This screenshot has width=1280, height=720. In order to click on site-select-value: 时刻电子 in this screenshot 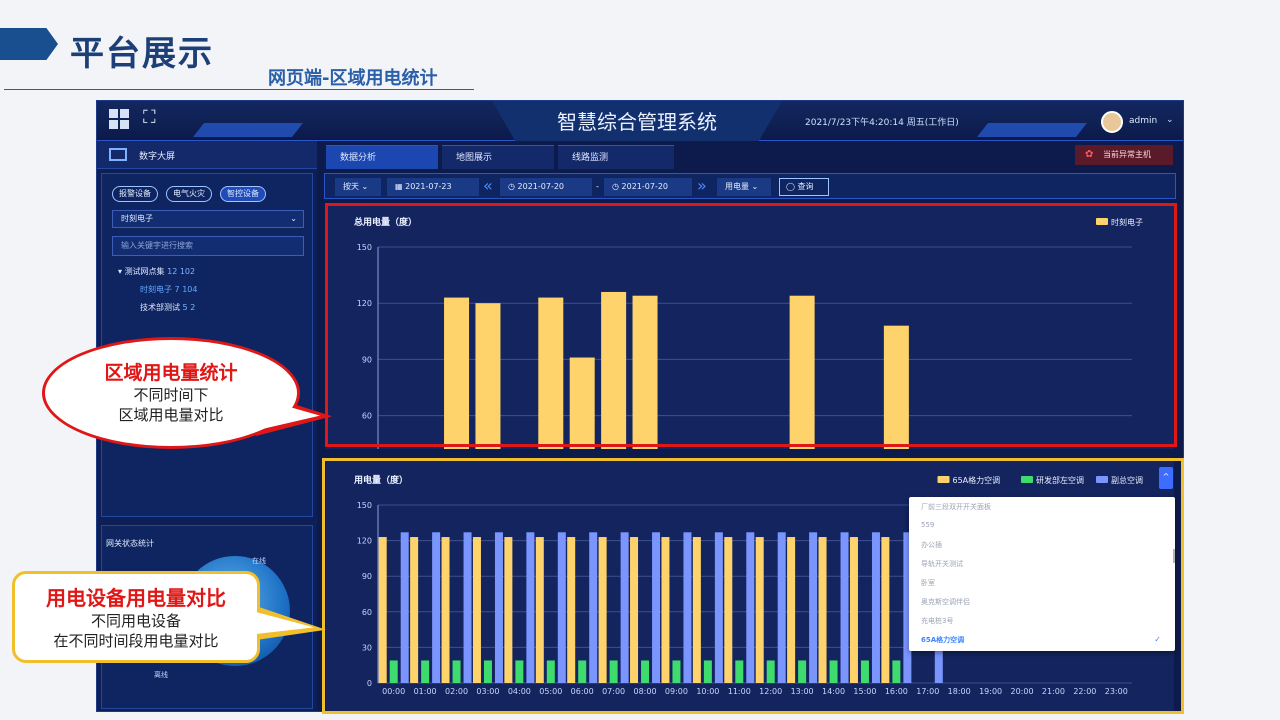, I will do `click(137, 218)`.